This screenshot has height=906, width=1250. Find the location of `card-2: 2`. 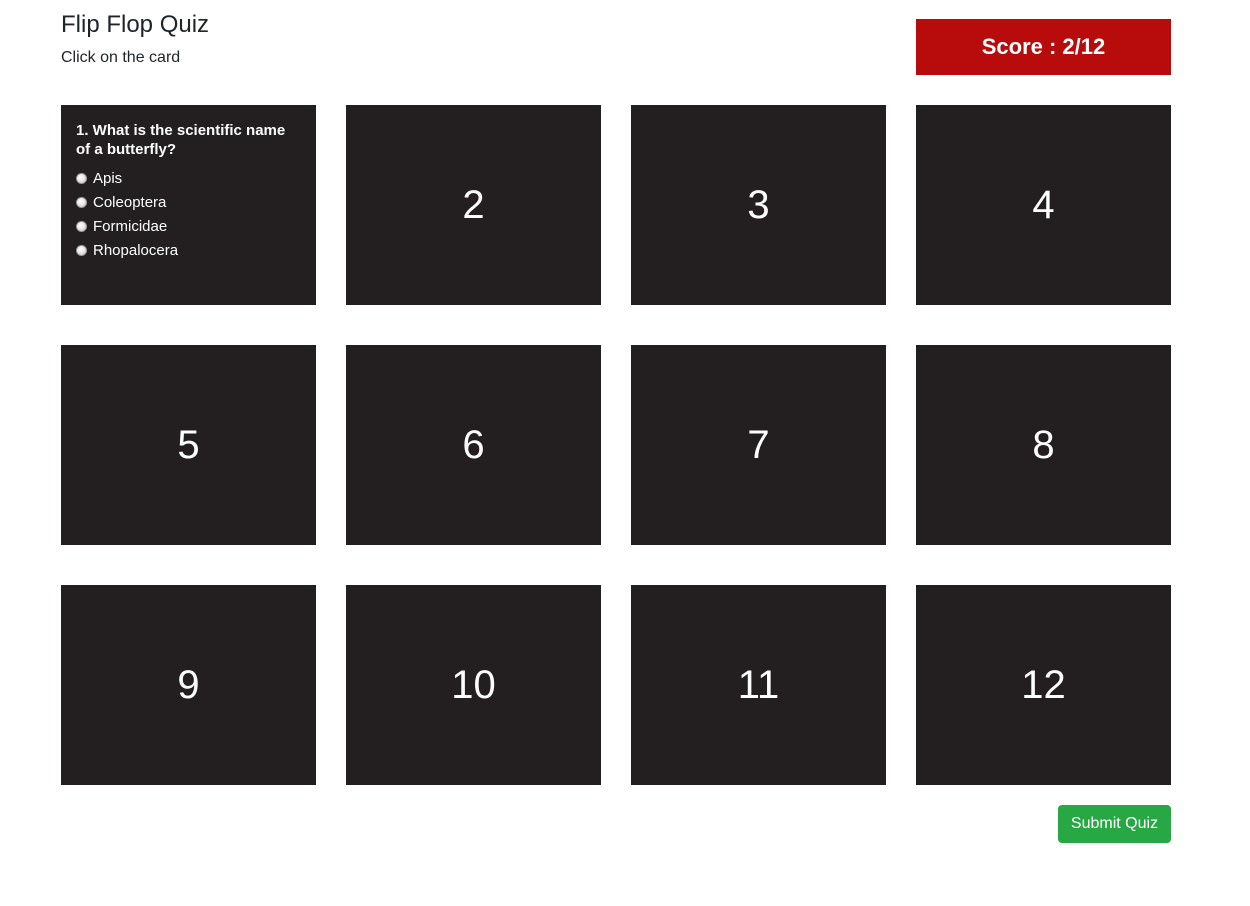

card-2: 2 is located at coordinates (473, 205).